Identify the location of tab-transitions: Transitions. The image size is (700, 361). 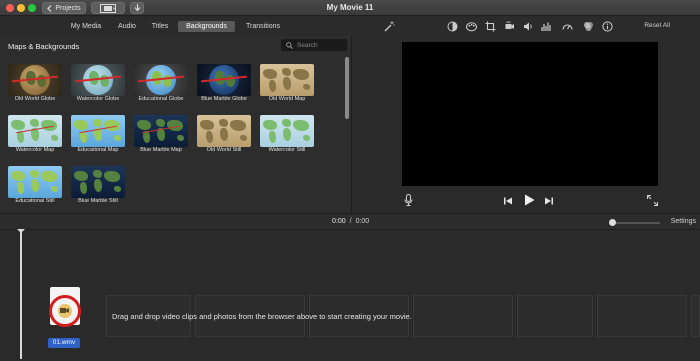
(263, 26).